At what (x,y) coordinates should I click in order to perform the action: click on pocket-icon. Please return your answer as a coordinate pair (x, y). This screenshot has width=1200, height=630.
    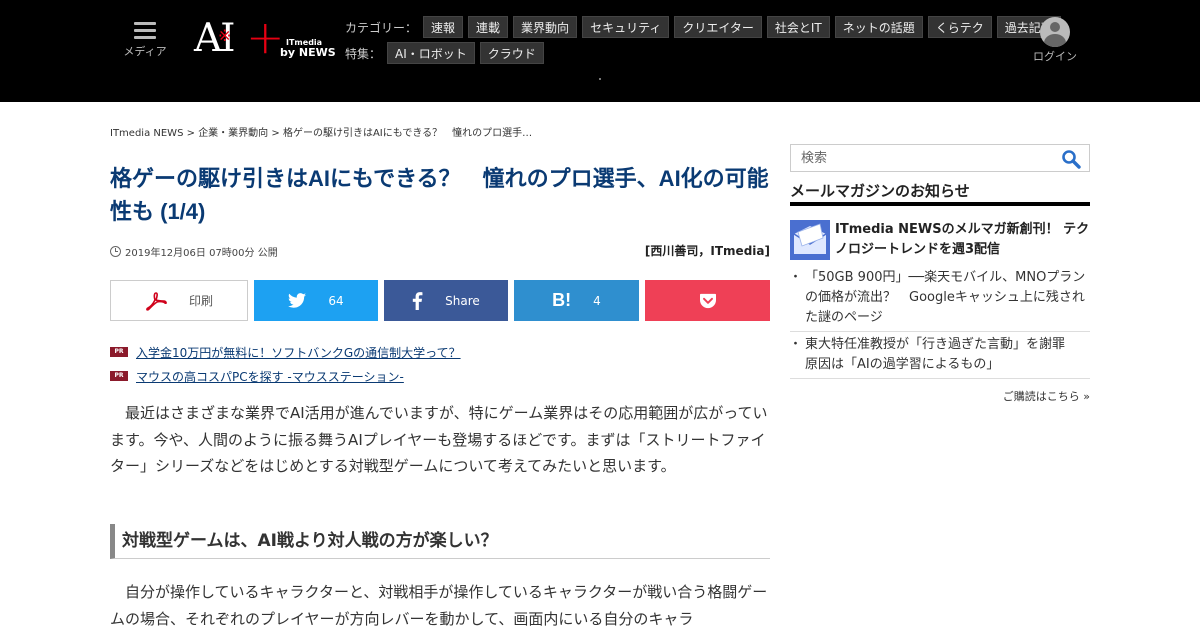
    Looking at the image, I should click on (708, 301).